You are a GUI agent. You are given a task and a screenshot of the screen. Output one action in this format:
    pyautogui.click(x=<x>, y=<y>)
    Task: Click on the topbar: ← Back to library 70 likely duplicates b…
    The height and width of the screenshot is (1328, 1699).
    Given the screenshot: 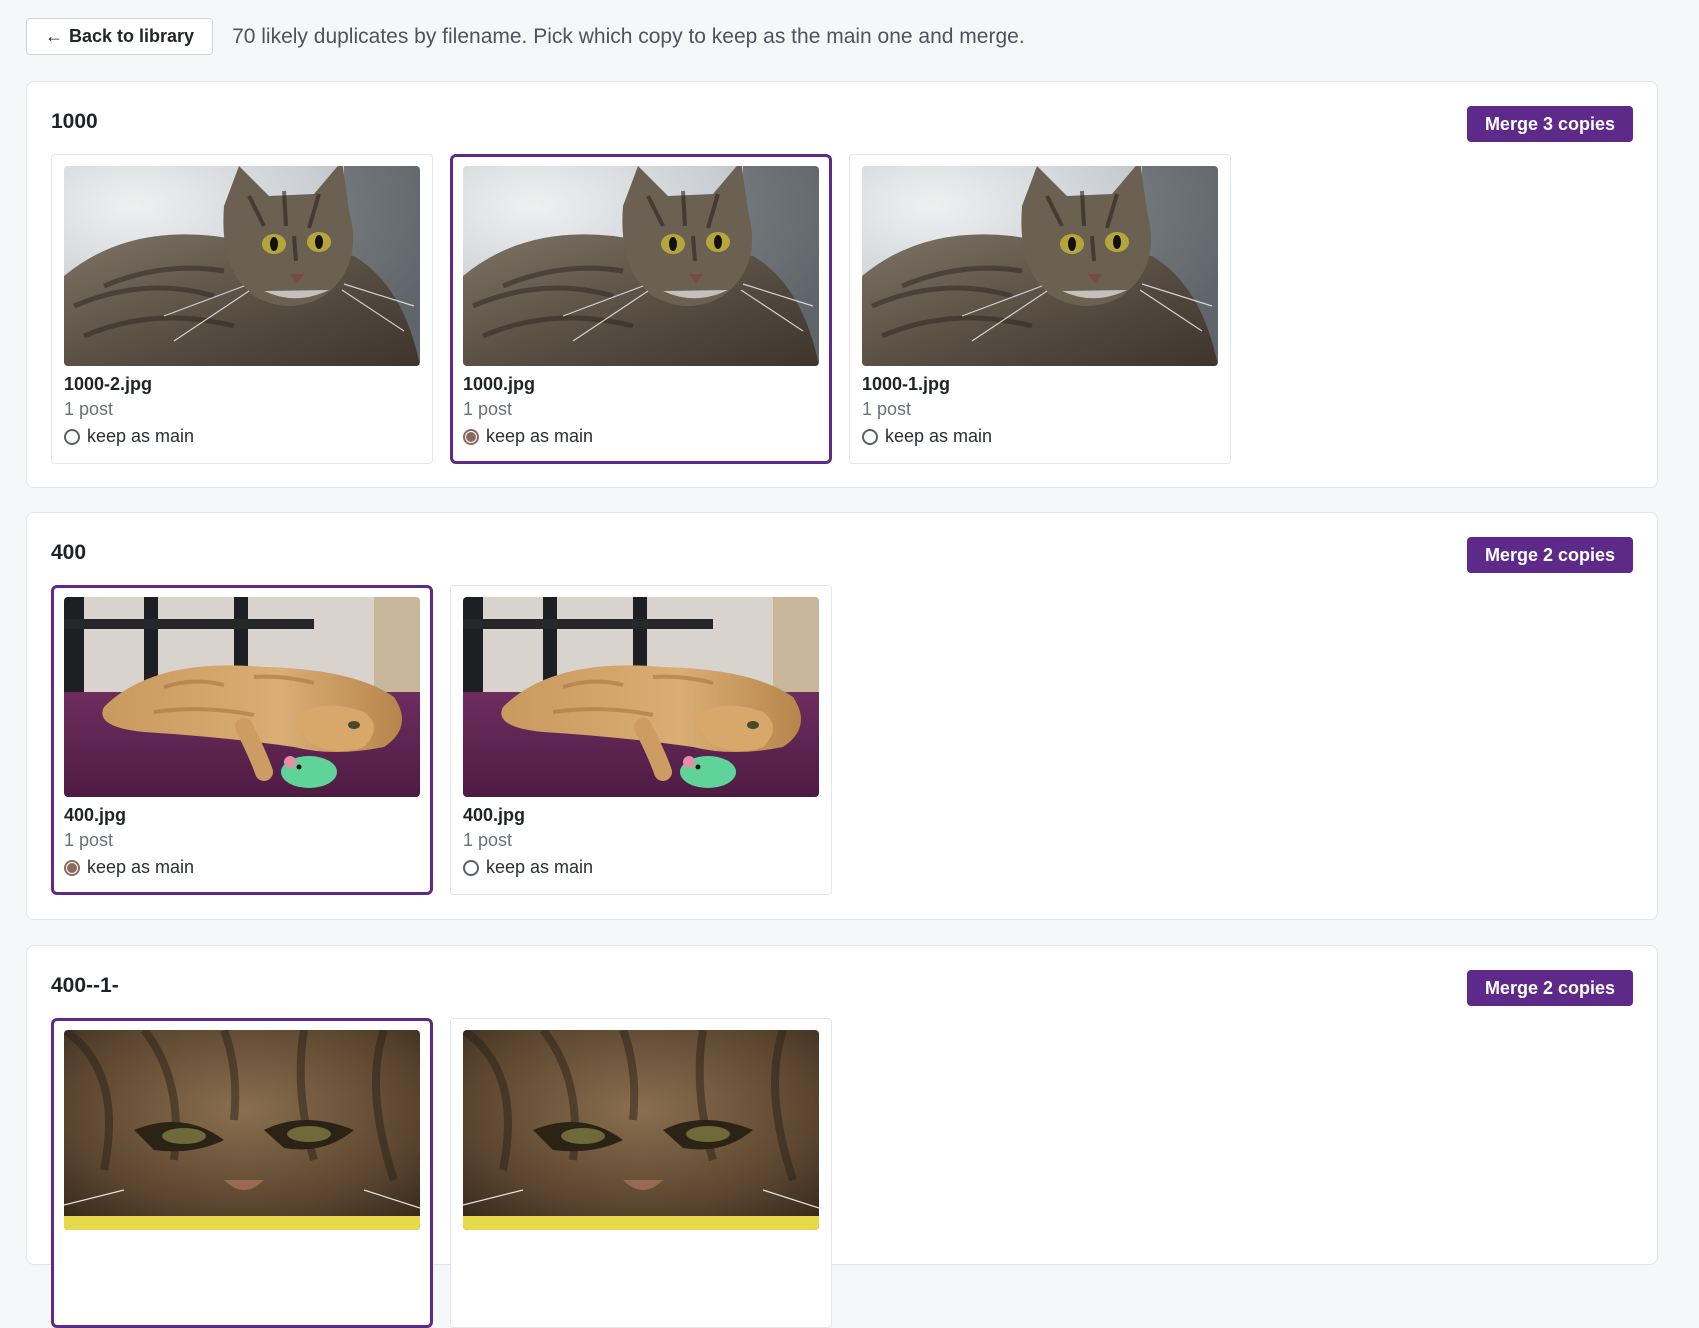 What is the action you would take?
    pyautogui.click(x=525, y=36)
    